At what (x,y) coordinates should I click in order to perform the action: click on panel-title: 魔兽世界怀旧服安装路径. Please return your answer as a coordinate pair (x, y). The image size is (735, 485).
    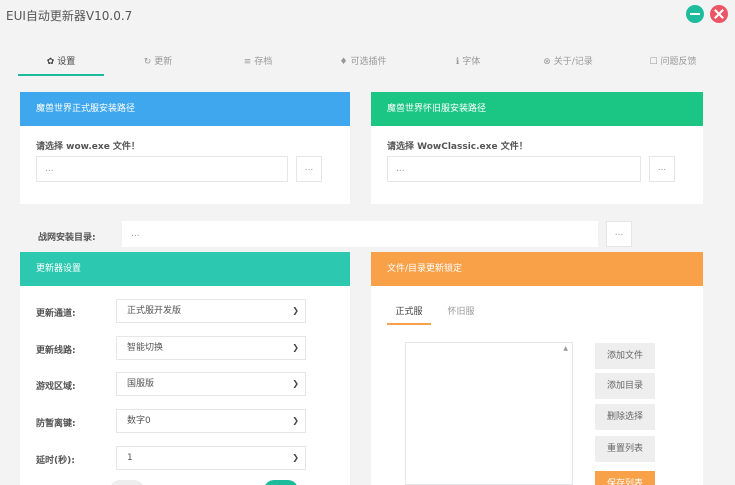
    Looking at the image, I should click on (537, 109).